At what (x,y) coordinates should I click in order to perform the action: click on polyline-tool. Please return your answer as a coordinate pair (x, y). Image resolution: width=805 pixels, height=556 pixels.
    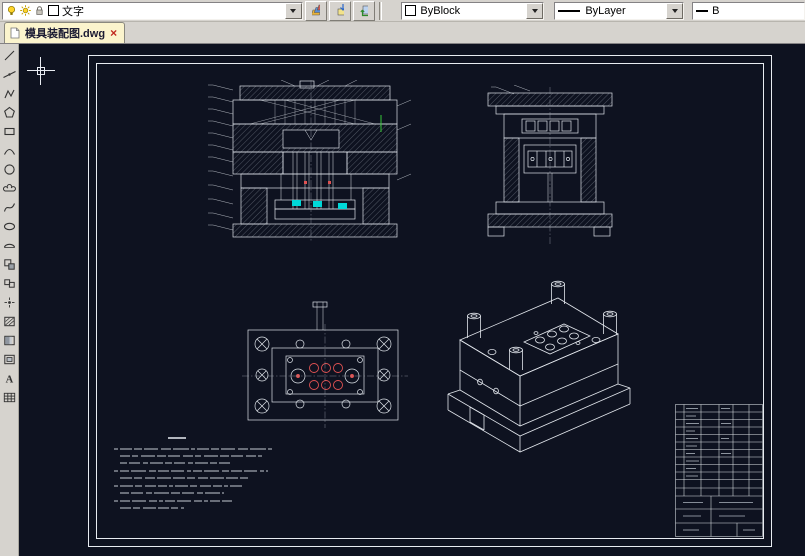
    Looking at the image, I should click on (9, 93).